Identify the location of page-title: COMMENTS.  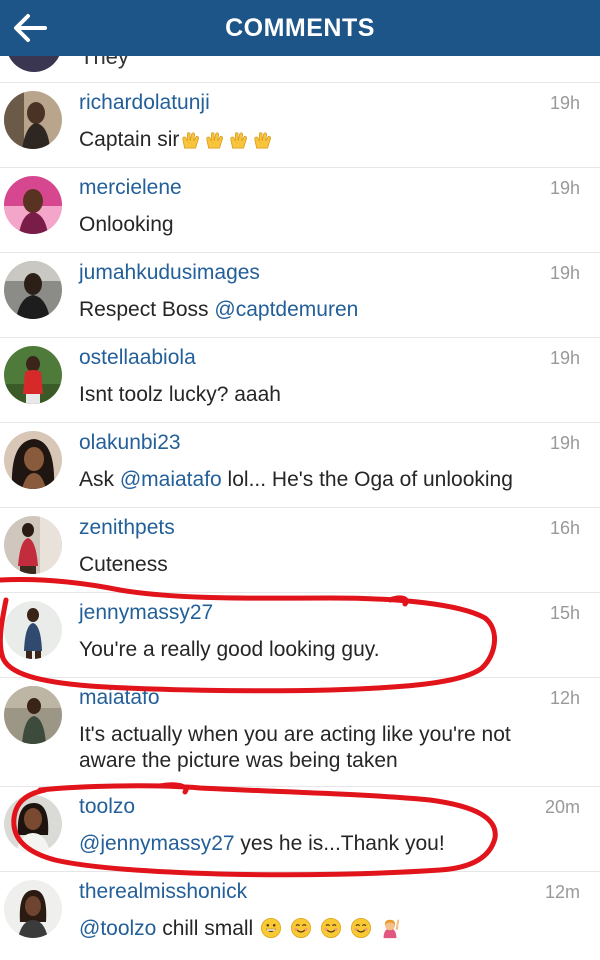
(300, 28).